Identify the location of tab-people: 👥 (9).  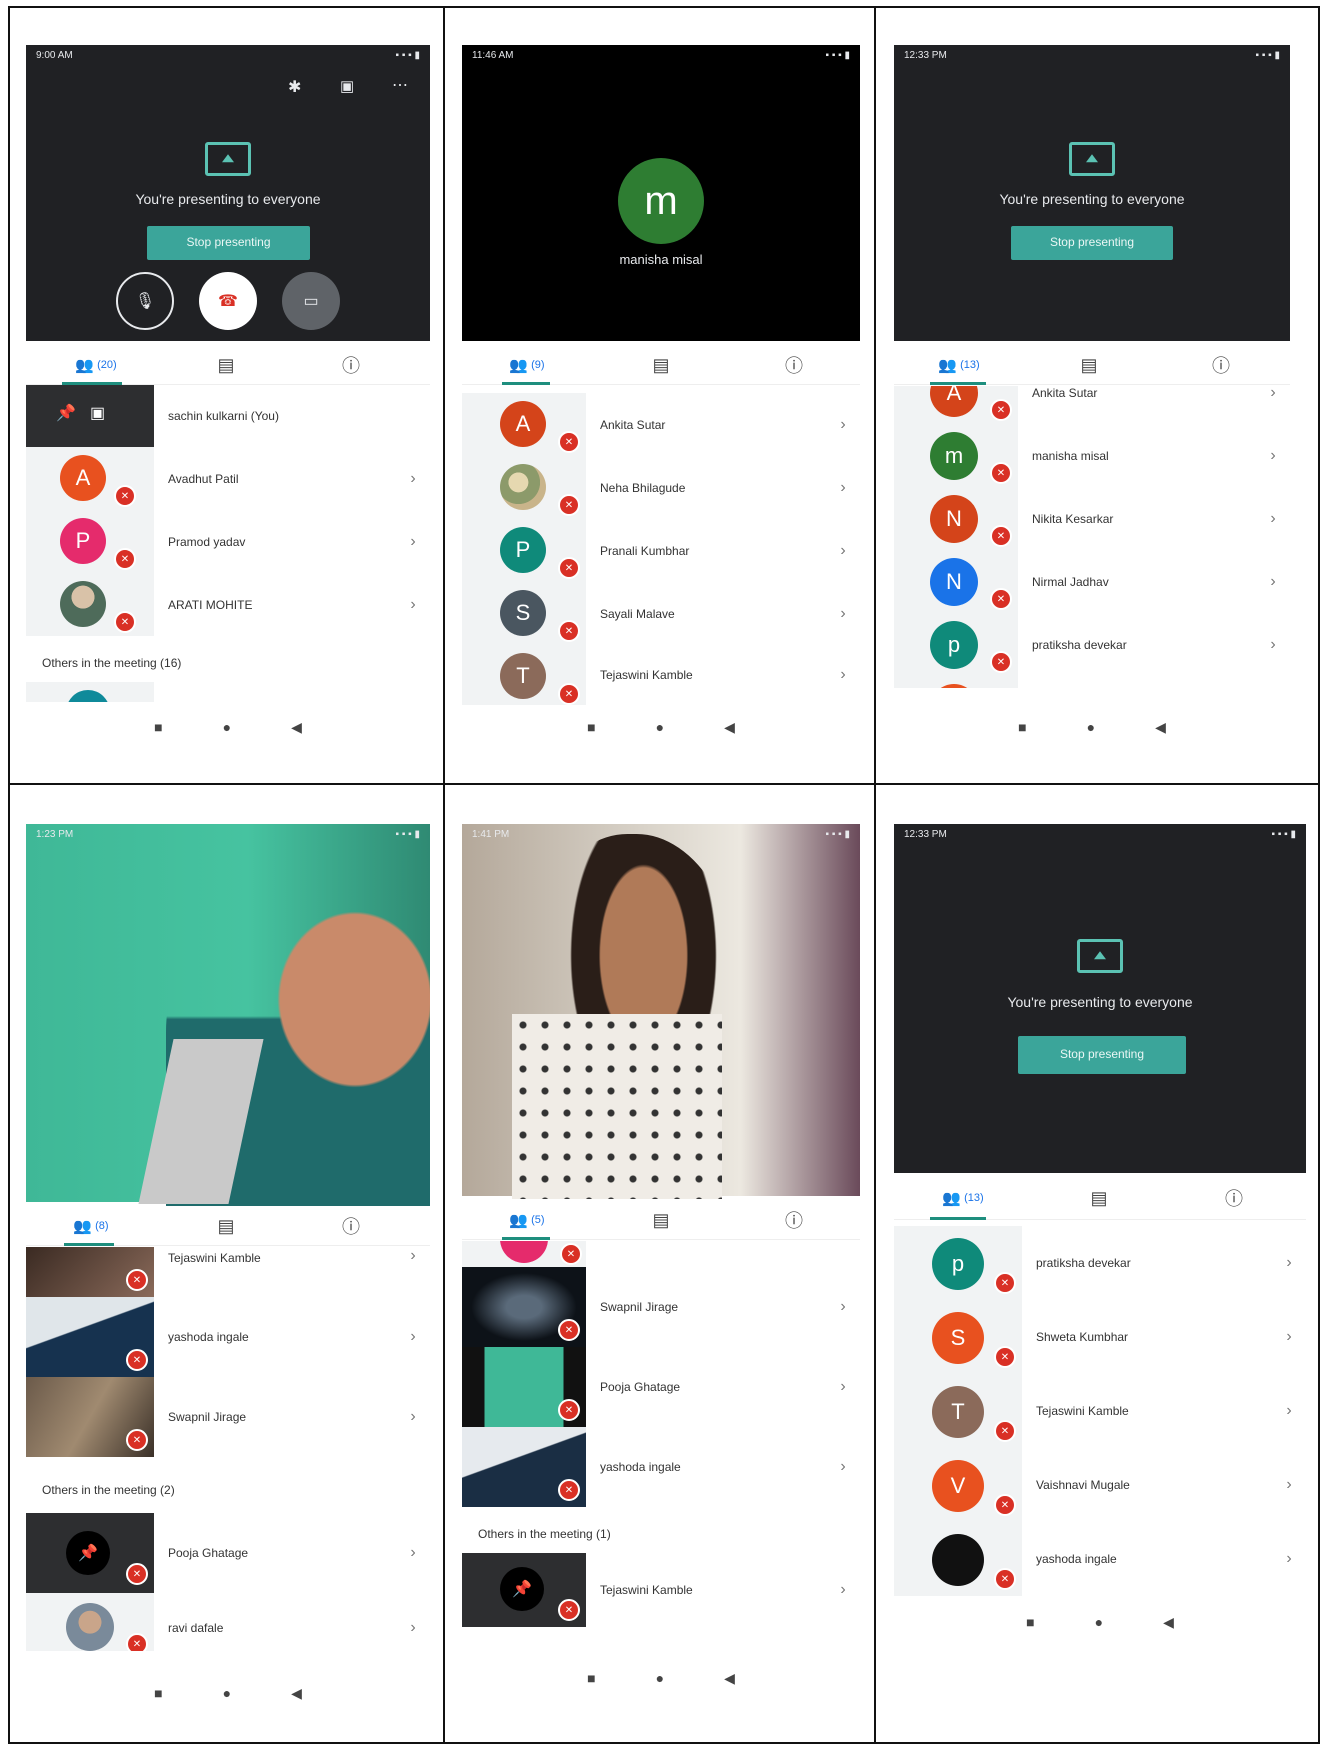
(527, 365).